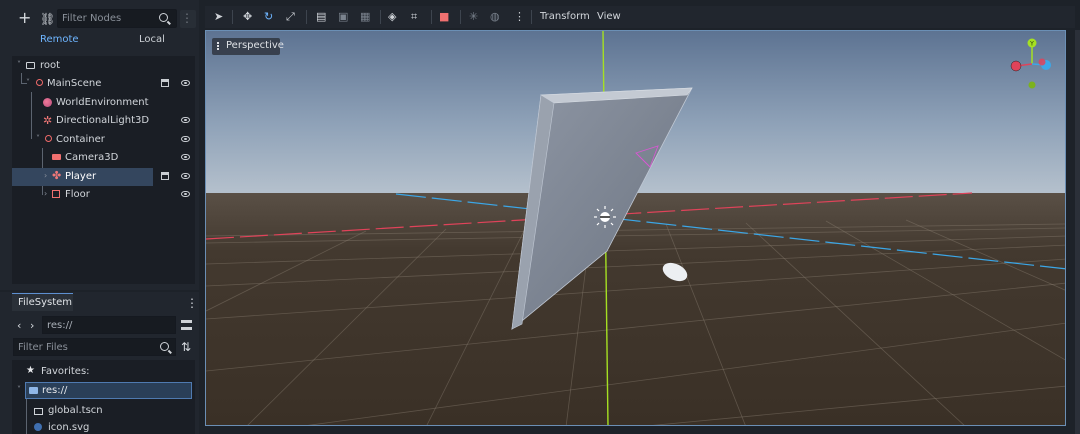  Describe the element at coordinates (116, 427) in the screenshot. I see `fs-item-icon-svg: icon.svg` at that location.